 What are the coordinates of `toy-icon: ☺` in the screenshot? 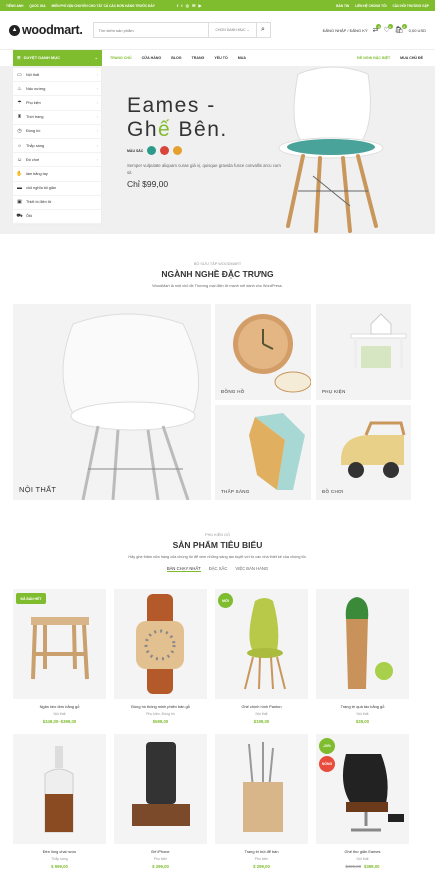 It's located at (19, 159).